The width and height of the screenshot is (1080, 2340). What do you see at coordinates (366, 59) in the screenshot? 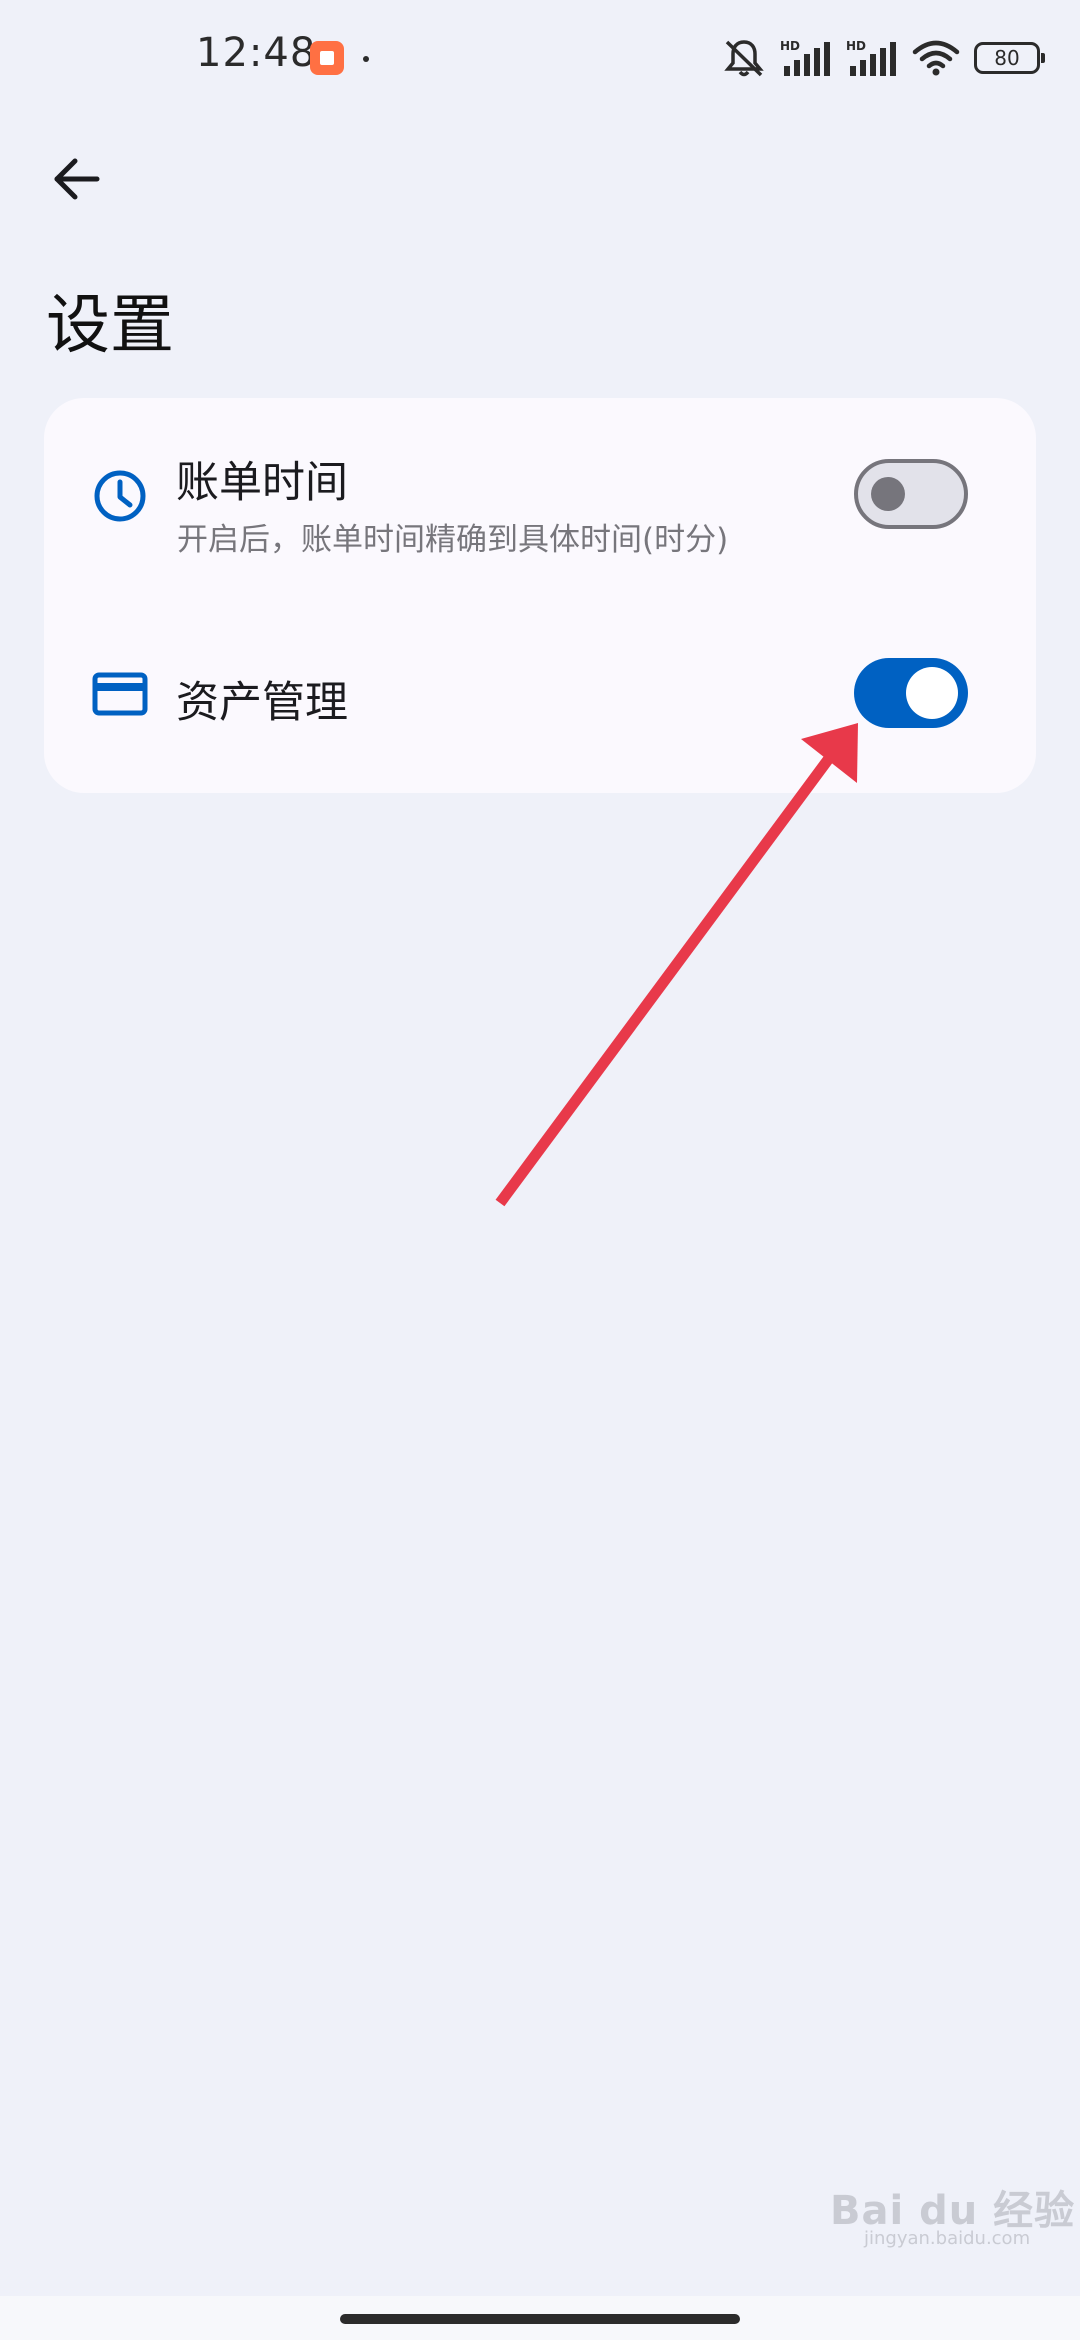
I see `more-notifications-dot` at bounding box center [366, 59].